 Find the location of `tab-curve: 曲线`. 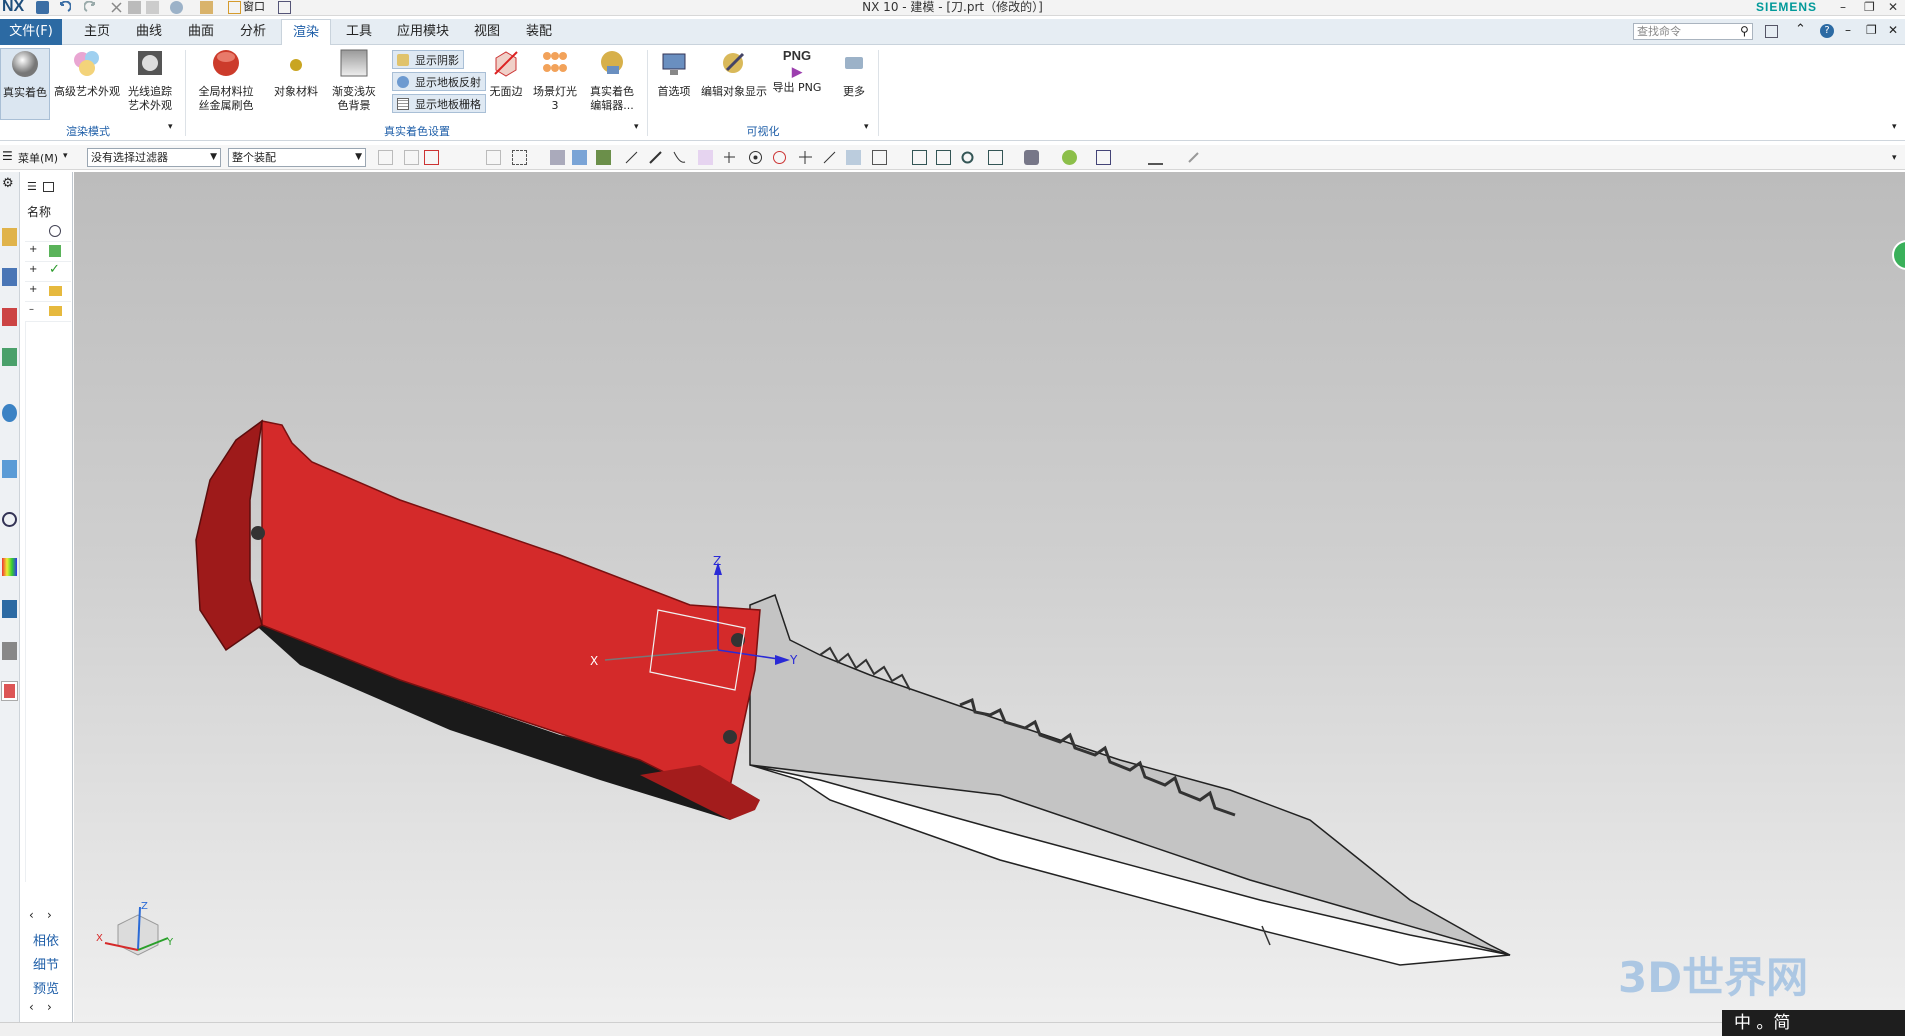

tab-curve: 曲线 is located at coordinates (149, 32).